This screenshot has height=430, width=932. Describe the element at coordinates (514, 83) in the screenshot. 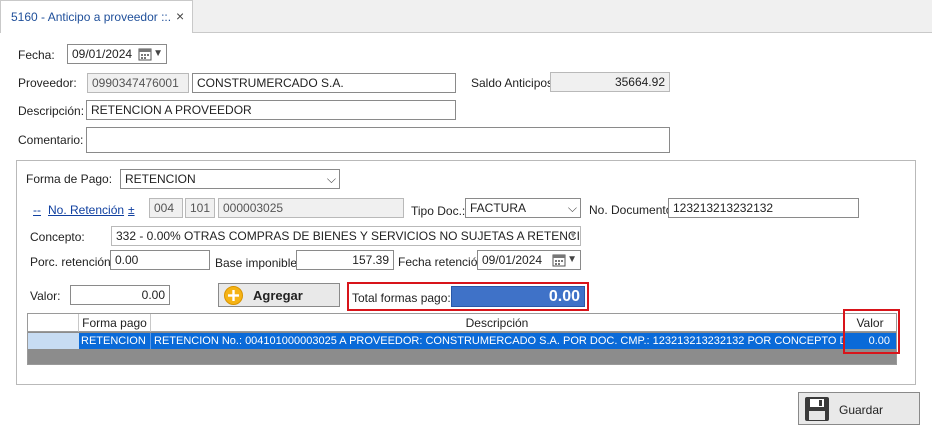

I see `saldo-anticipos-label: Saldo Anticipos:` at that location.